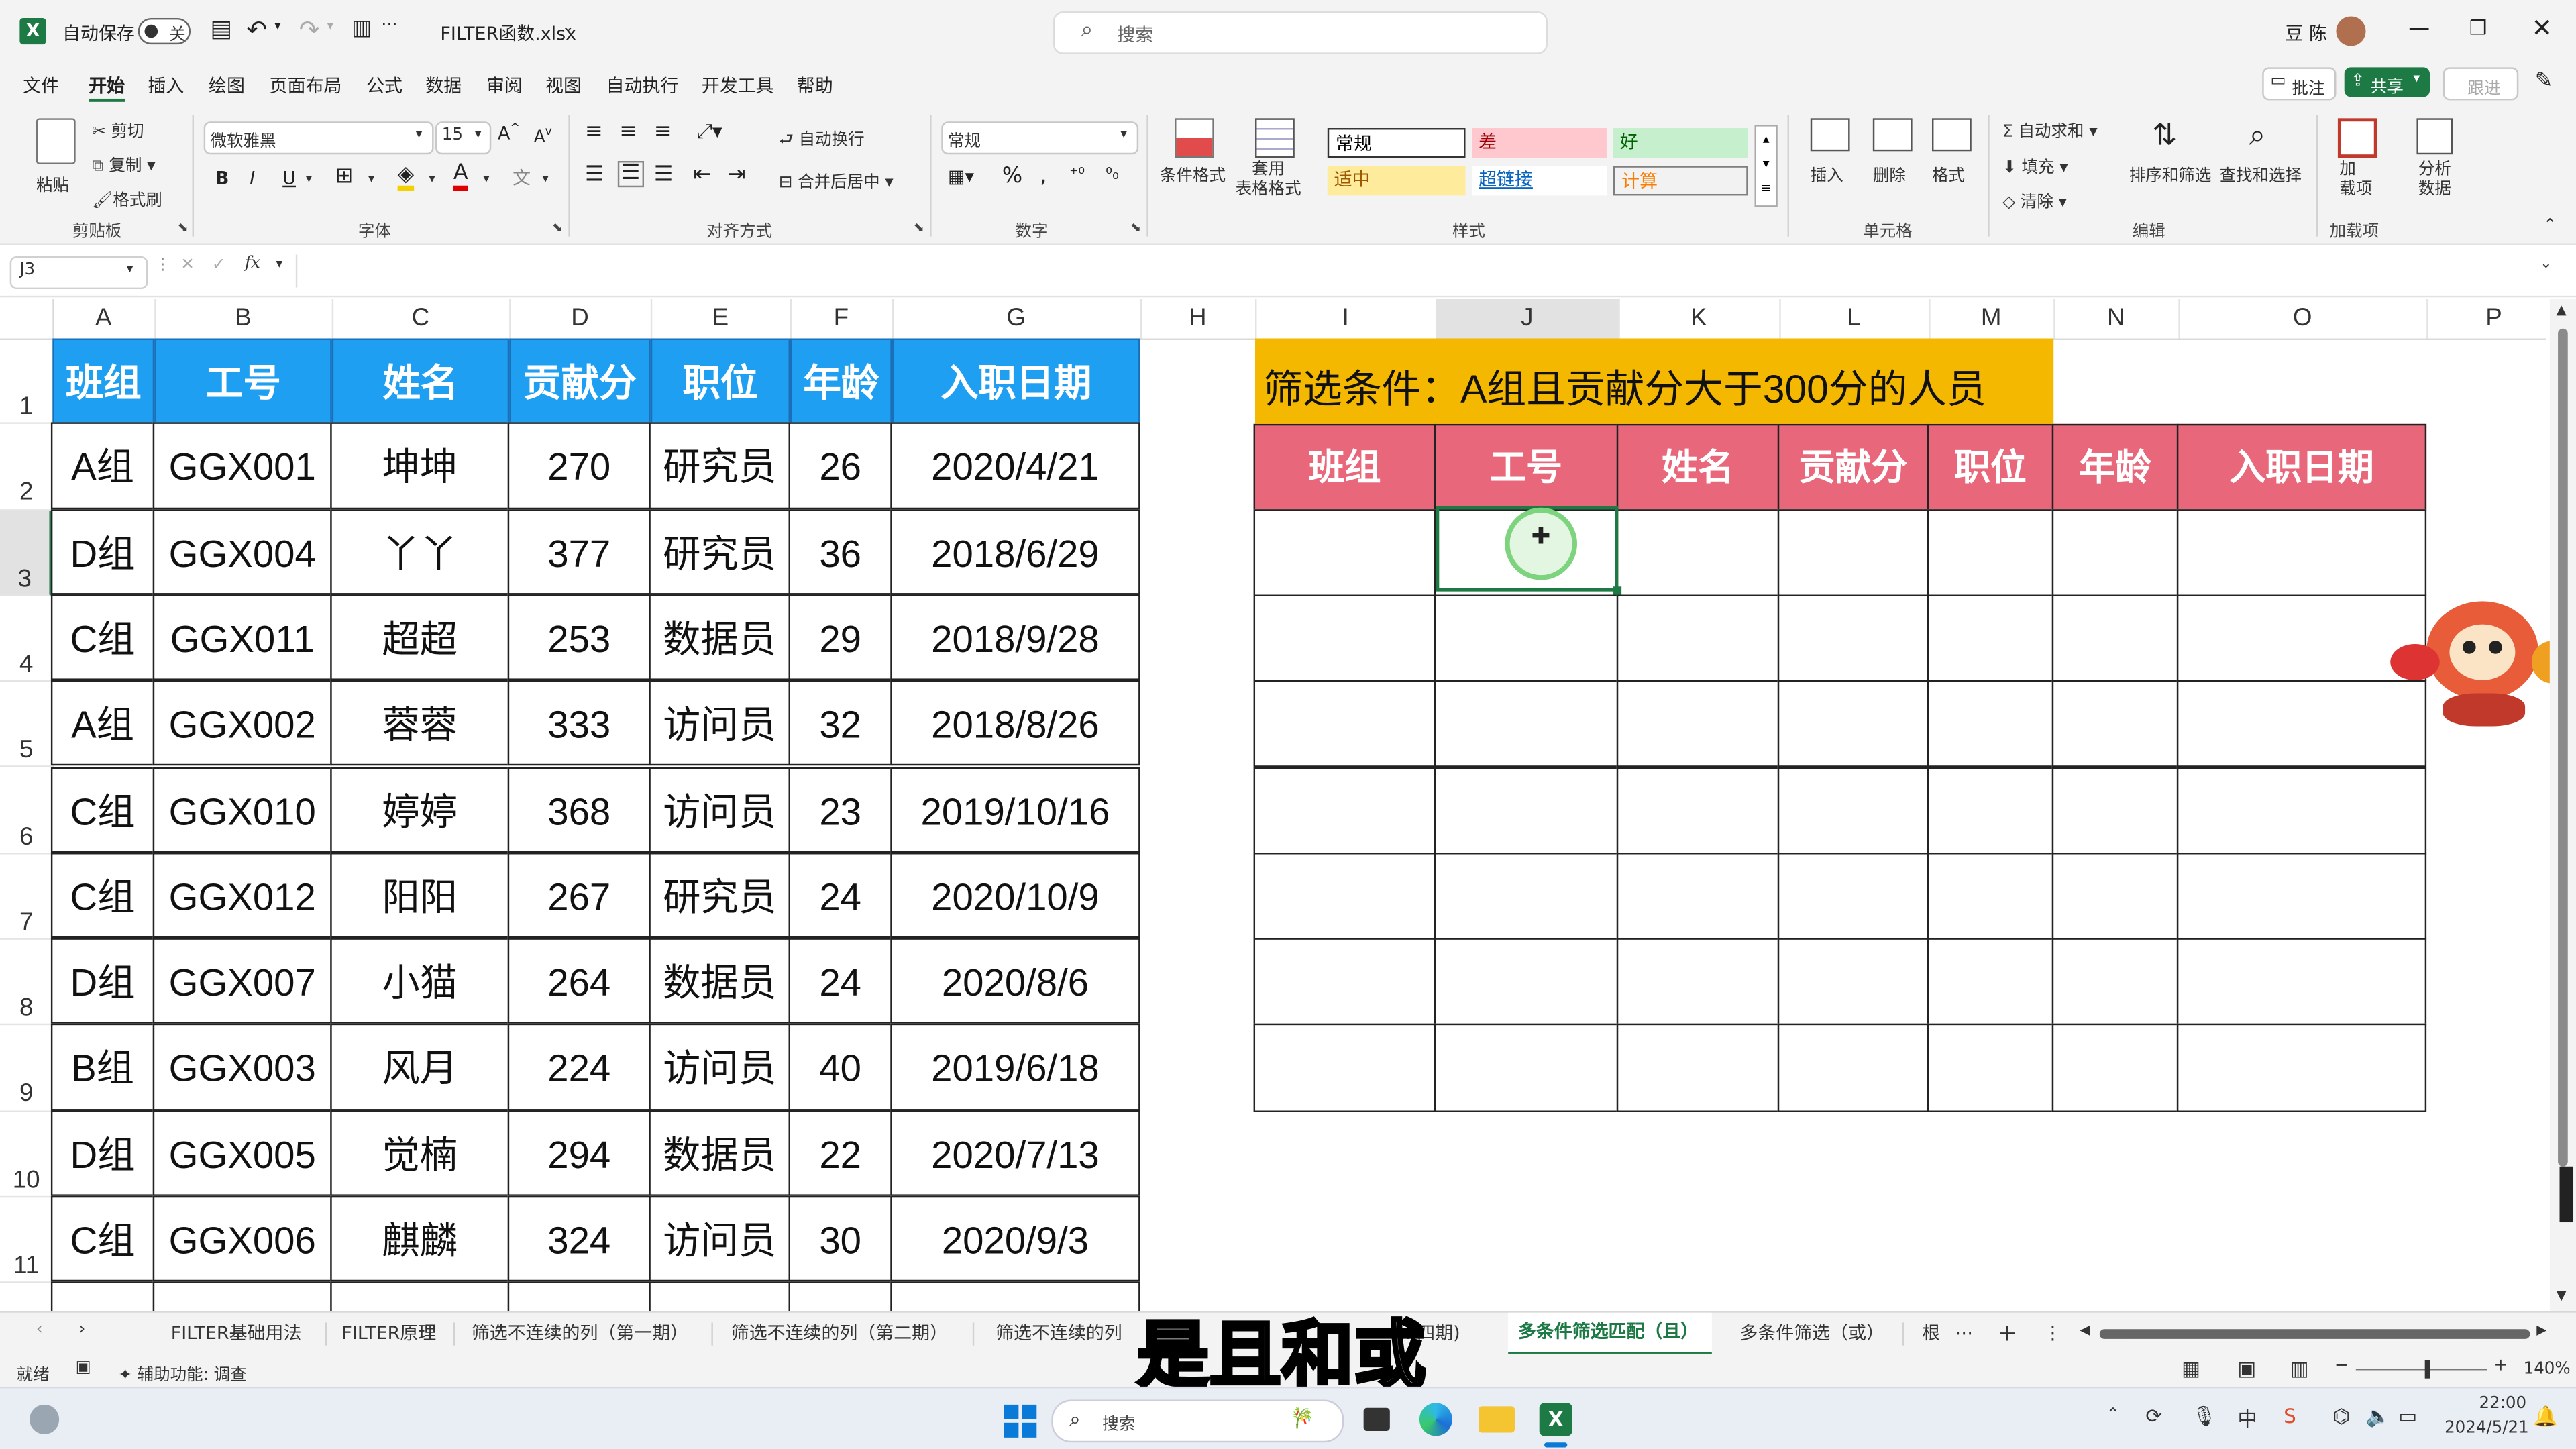  I want to click on sort-filter-button: ⇅ 排序和筛选, so click(2171, 164).